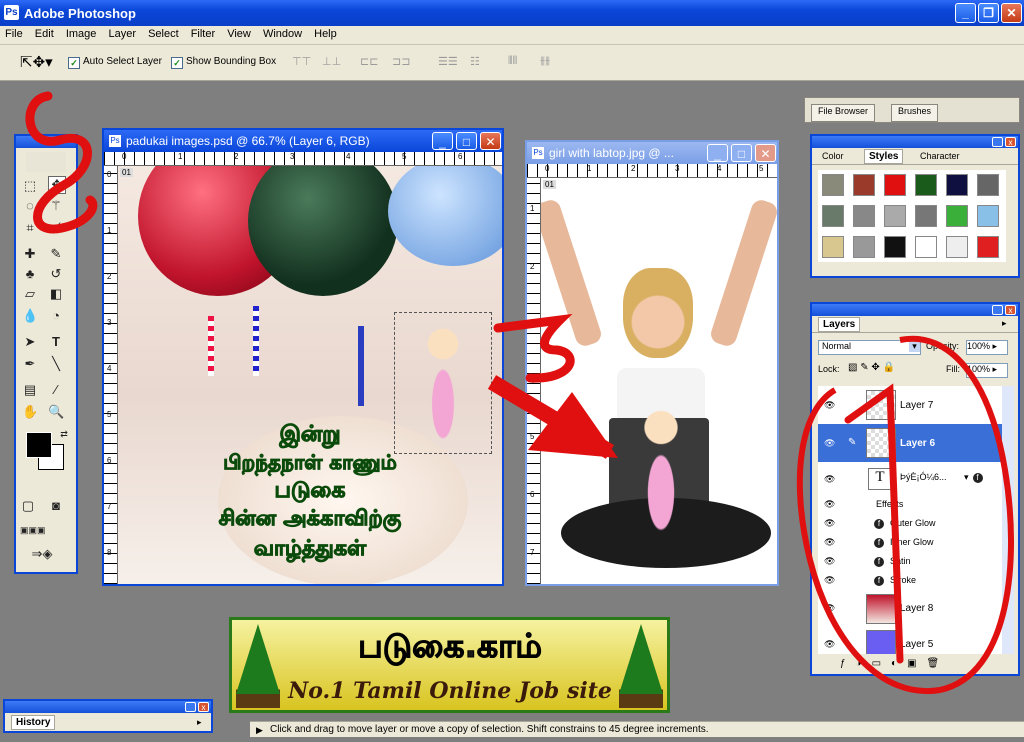  Describe the element at coordinates (573, 425) in the screenshot. I see `annotation-arrow-head` at that location.